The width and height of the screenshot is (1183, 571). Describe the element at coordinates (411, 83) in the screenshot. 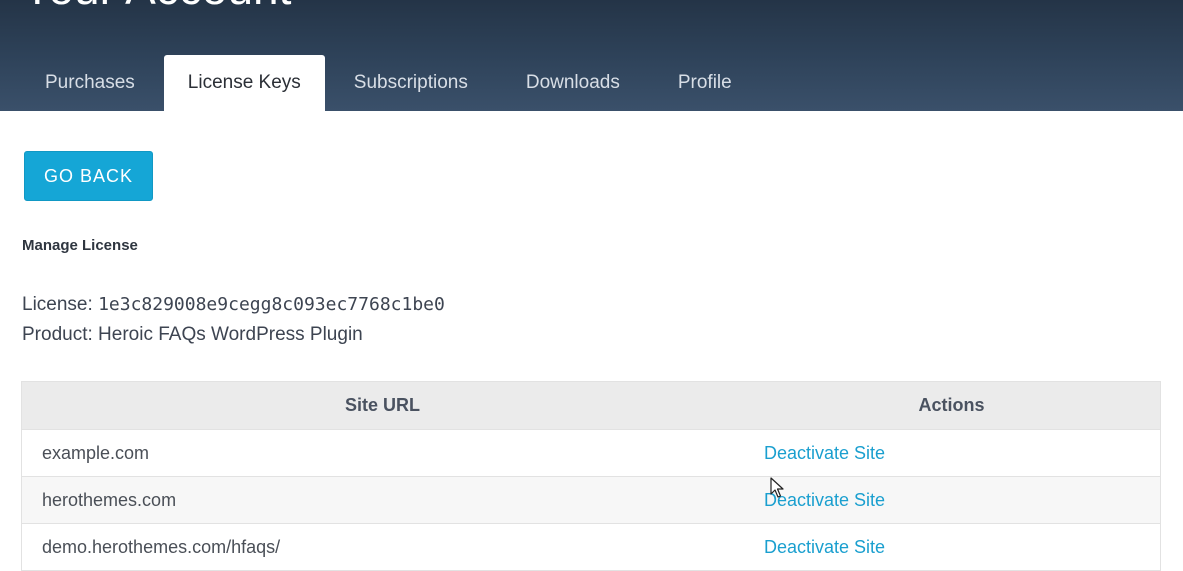

I see `tab-subscriptions: Subscriptions` at that location.